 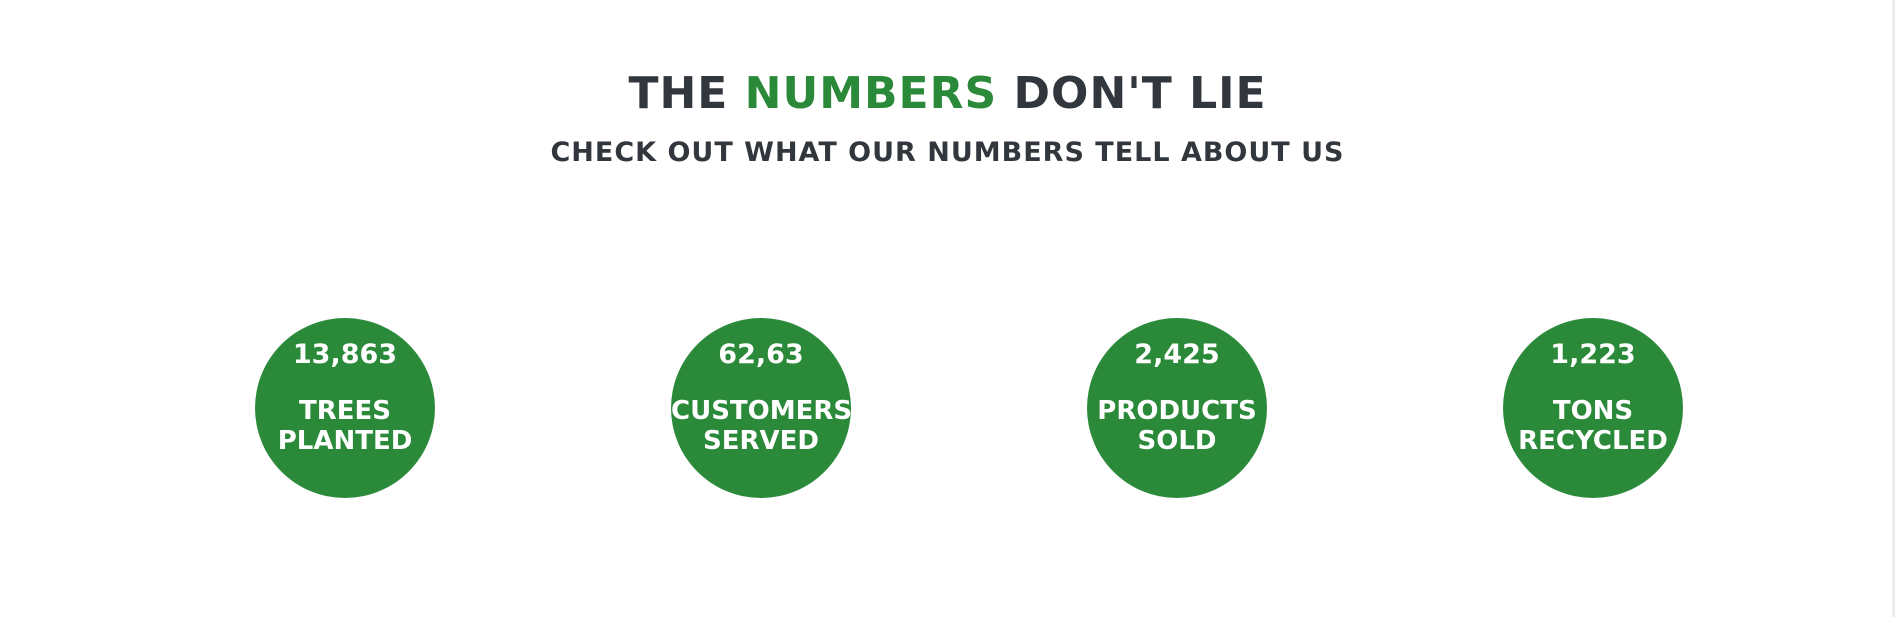 What do you see at coordinates (1593, 411) in the screenshot?
I see `stat-label-line: TONS` at bounding box center [1593, 411].